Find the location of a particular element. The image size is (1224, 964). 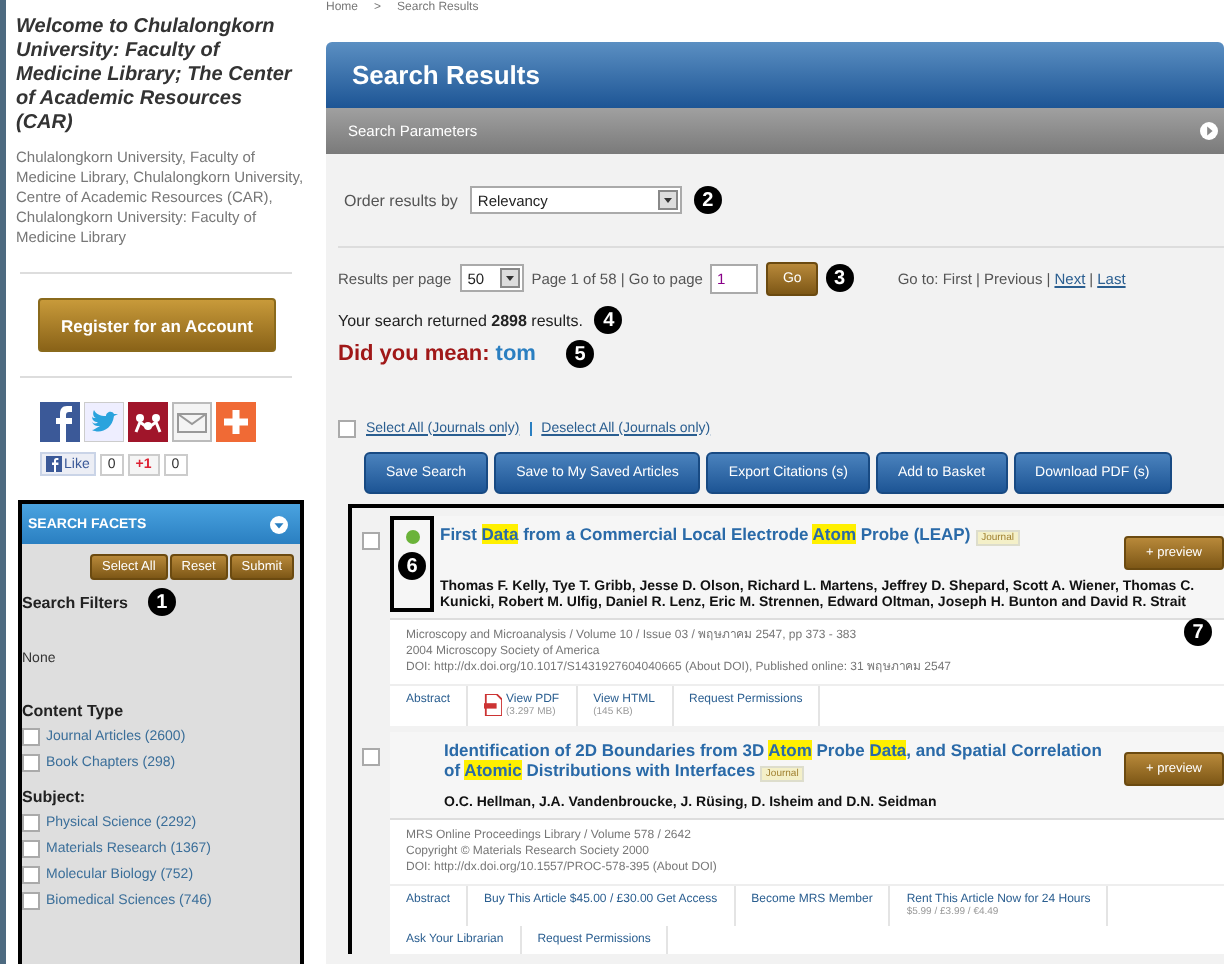

callout-number: 3 is located at coordinates (839, 278).